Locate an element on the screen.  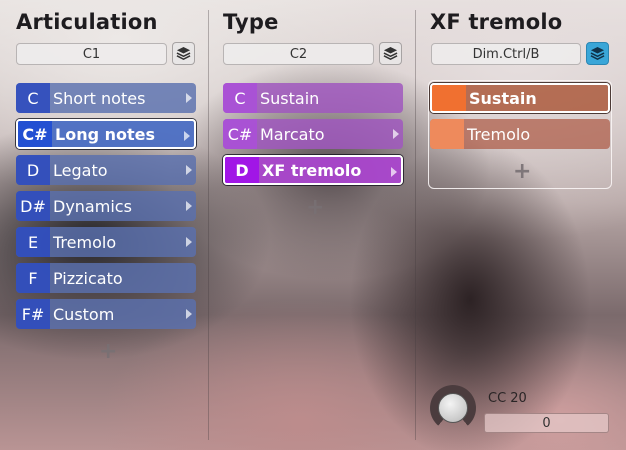
type-list: C Sustain C# Marcato D XF tremolo is located at coordinates (313, 137).